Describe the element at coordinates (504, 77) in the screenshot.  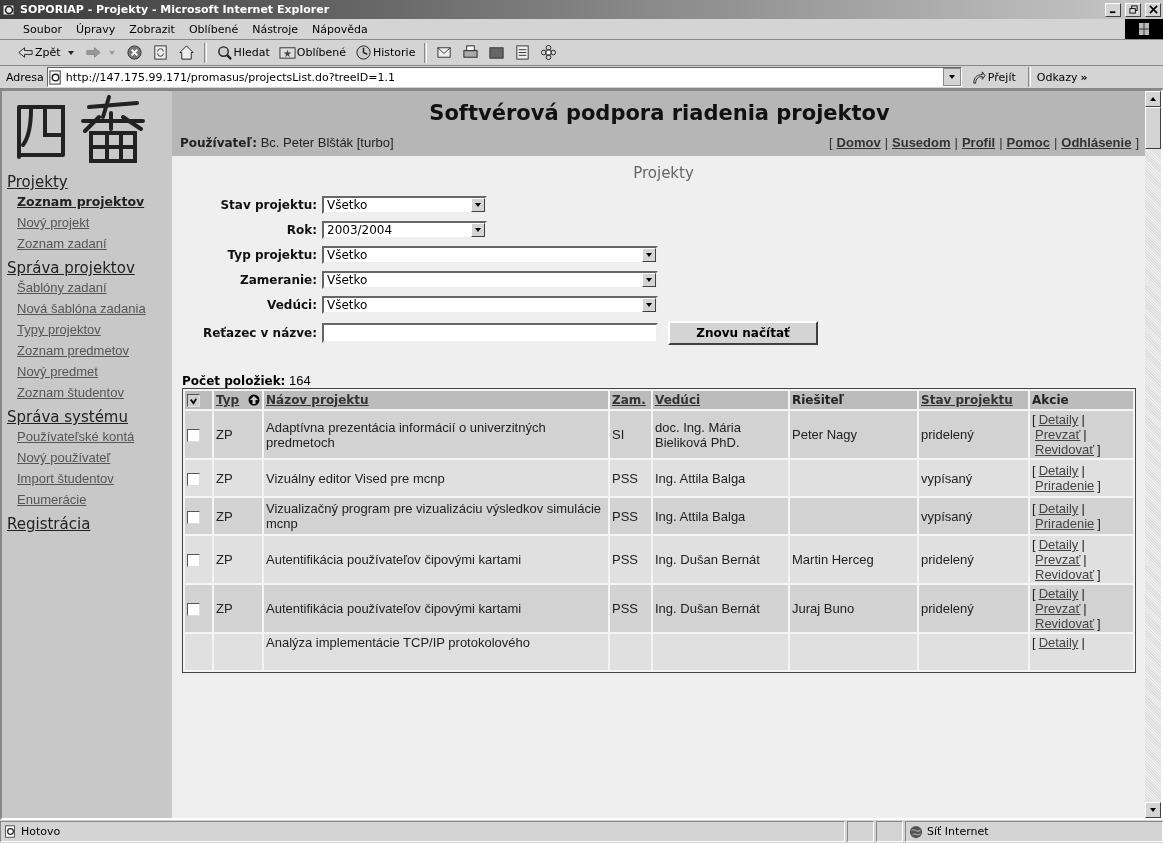
I see `address-field: http://147.175.99.171/promasus/projectsList.do?treeID=1.1` at that location.